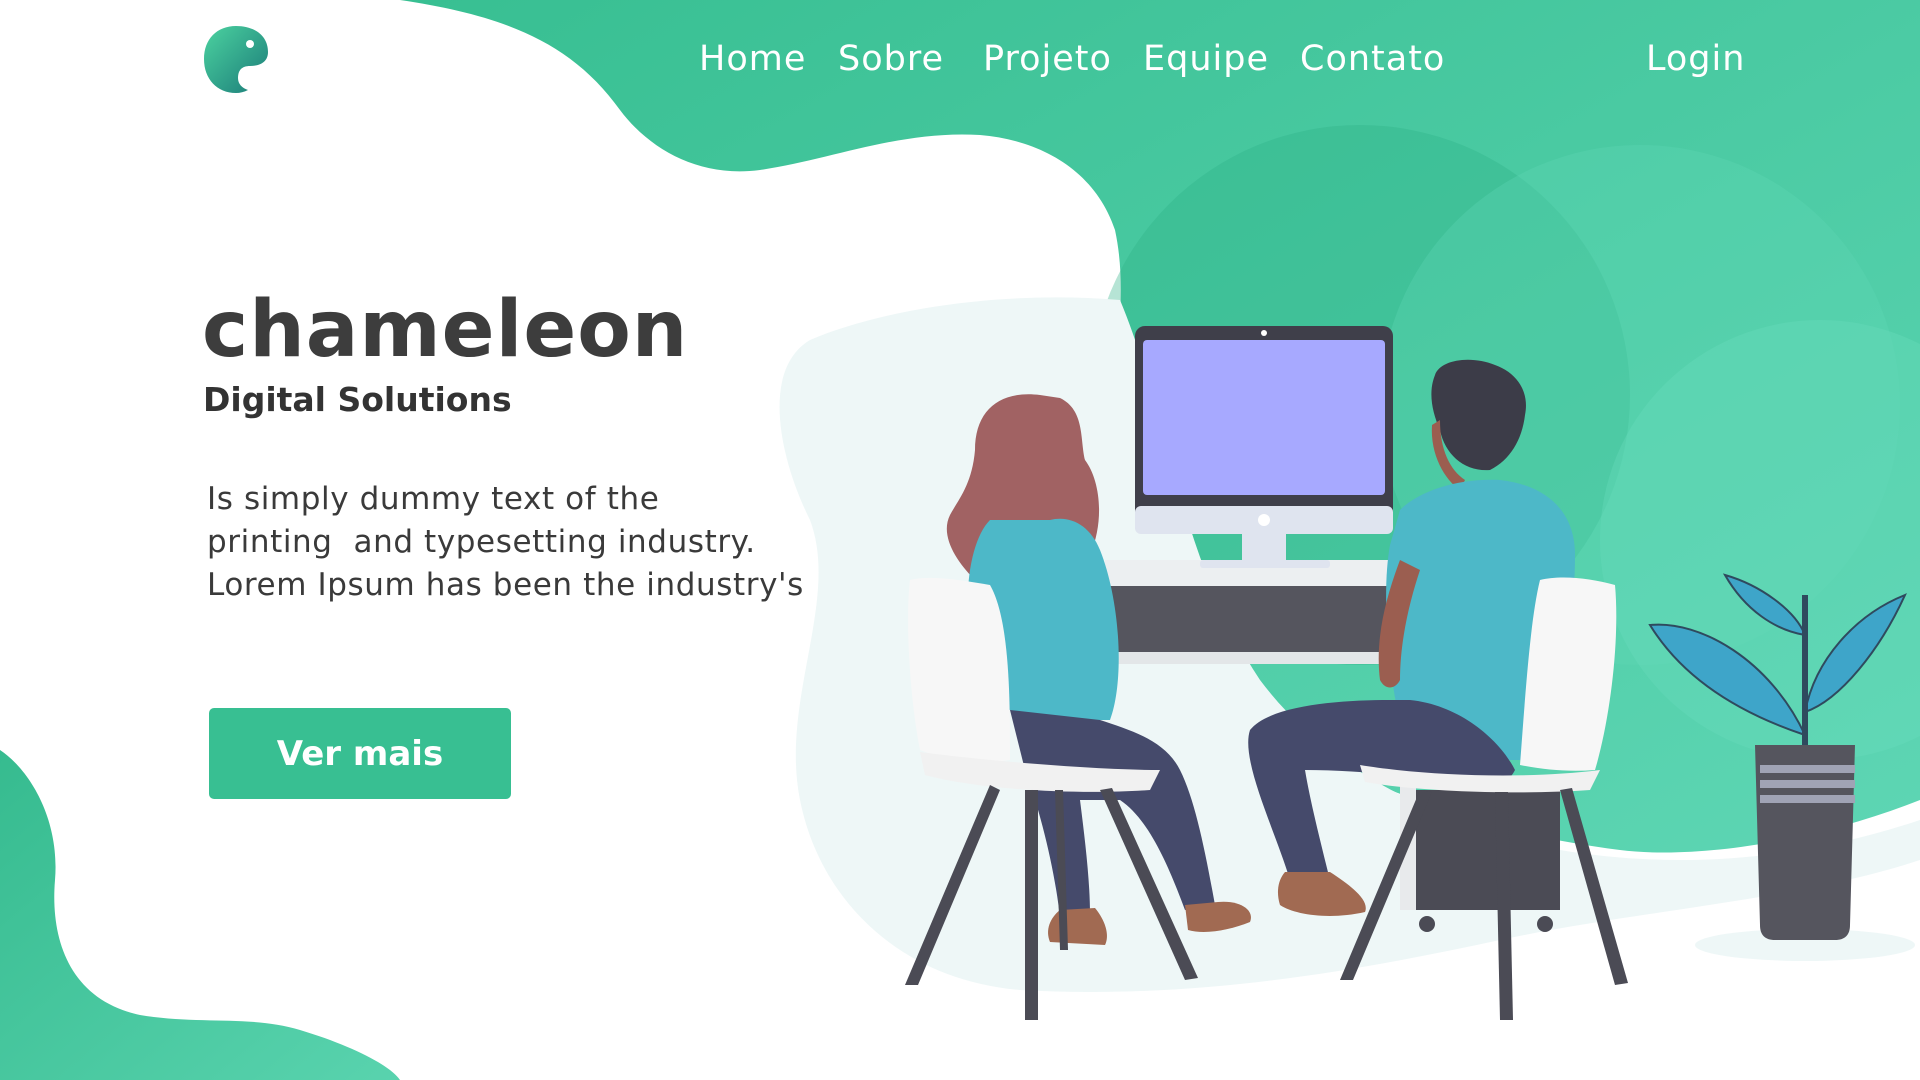 The image size is (1920, 1080). What do you see at coordinates (445, 330) in the screenshot?
I see `hero-title: chameleon` at bounding box center [445, 330].